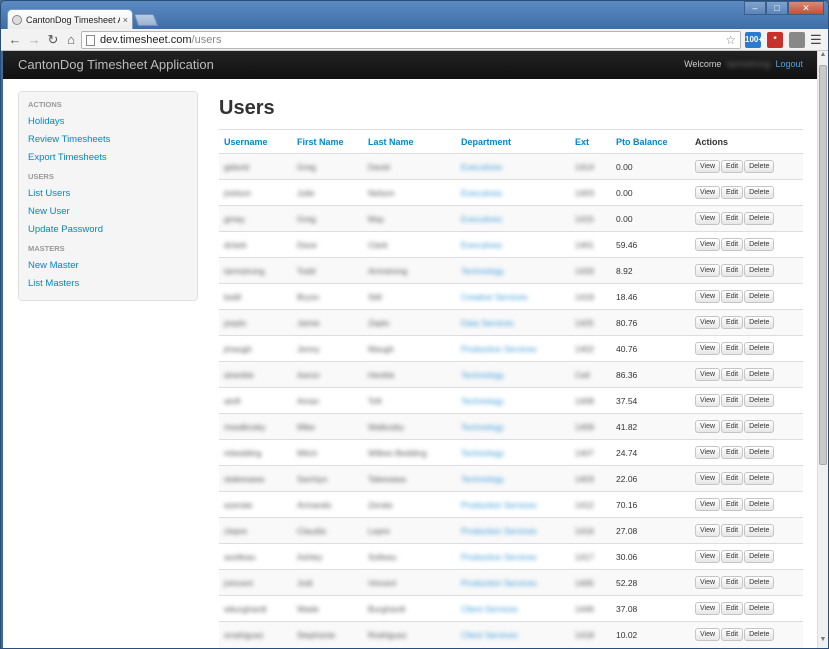 The width and height of the screenshot is (829, 649). What do you see at coordinates (112, 121) in the screenshot?
I see `sidebar-item-holidays: Holidays` at bounding box center [112, 121].